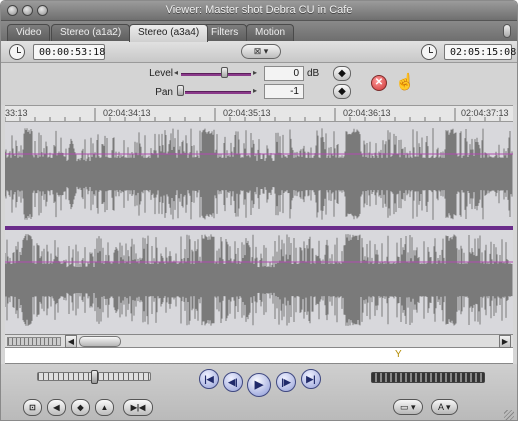  I want to click on level-unit-label: dB, so click(313, 73).